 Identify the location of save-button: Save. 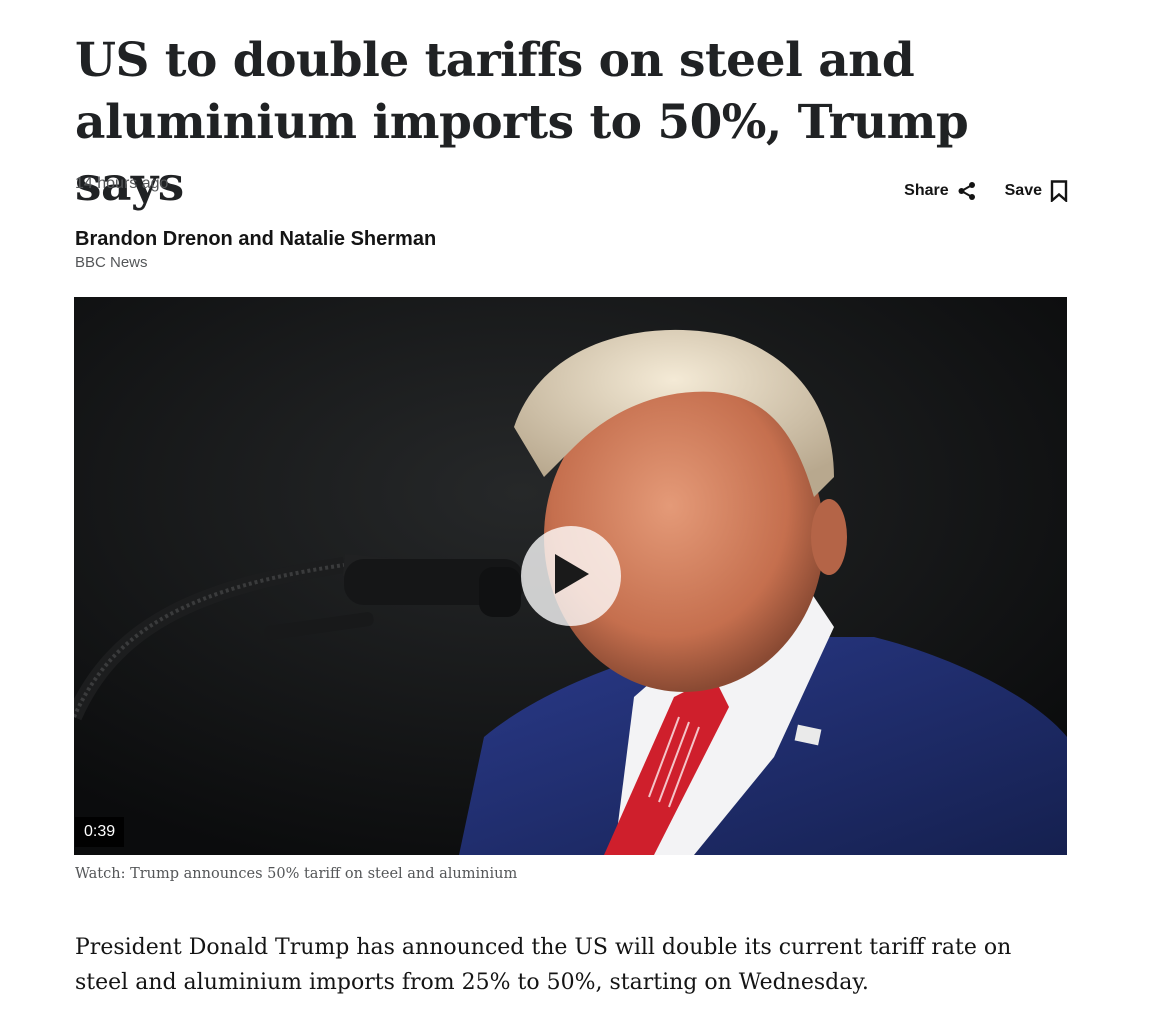
(1036, 191).